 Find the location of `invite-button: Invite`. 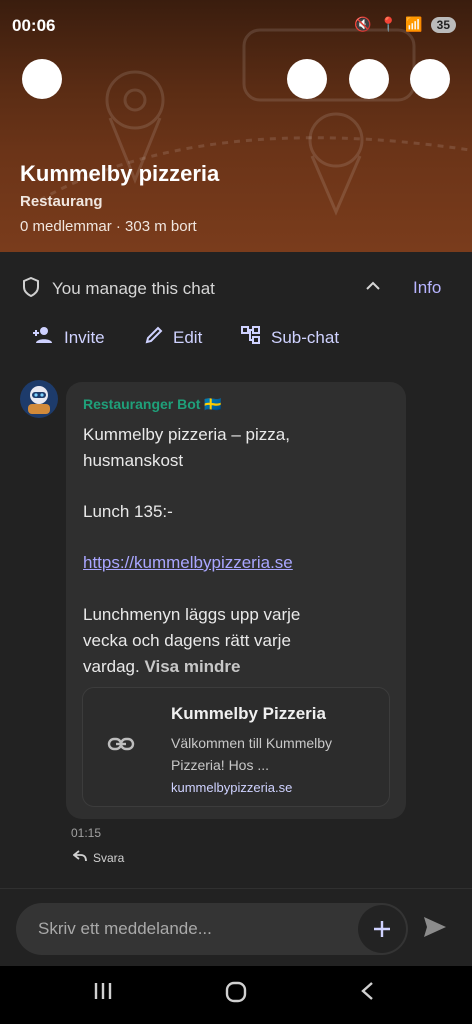

invite-button: Invite is located at coordinates (68, 337).